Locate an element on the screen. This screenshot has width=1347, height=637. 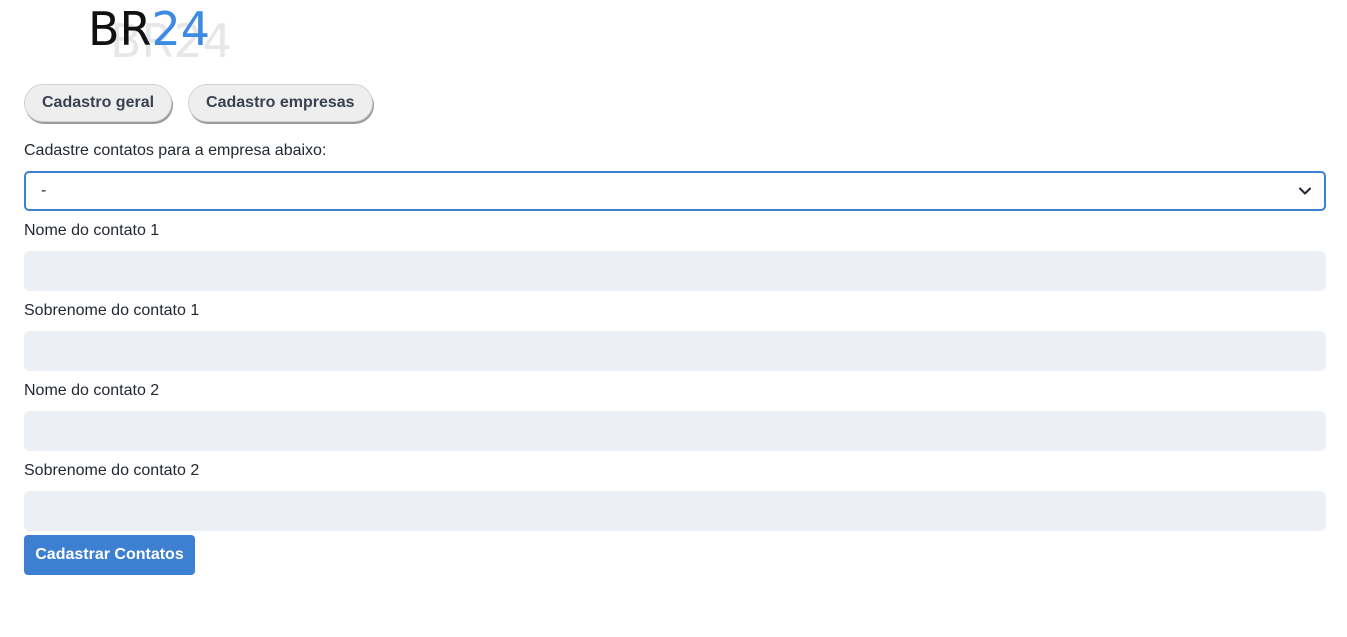
company-select-value: - is located at coordinates (44, 190).